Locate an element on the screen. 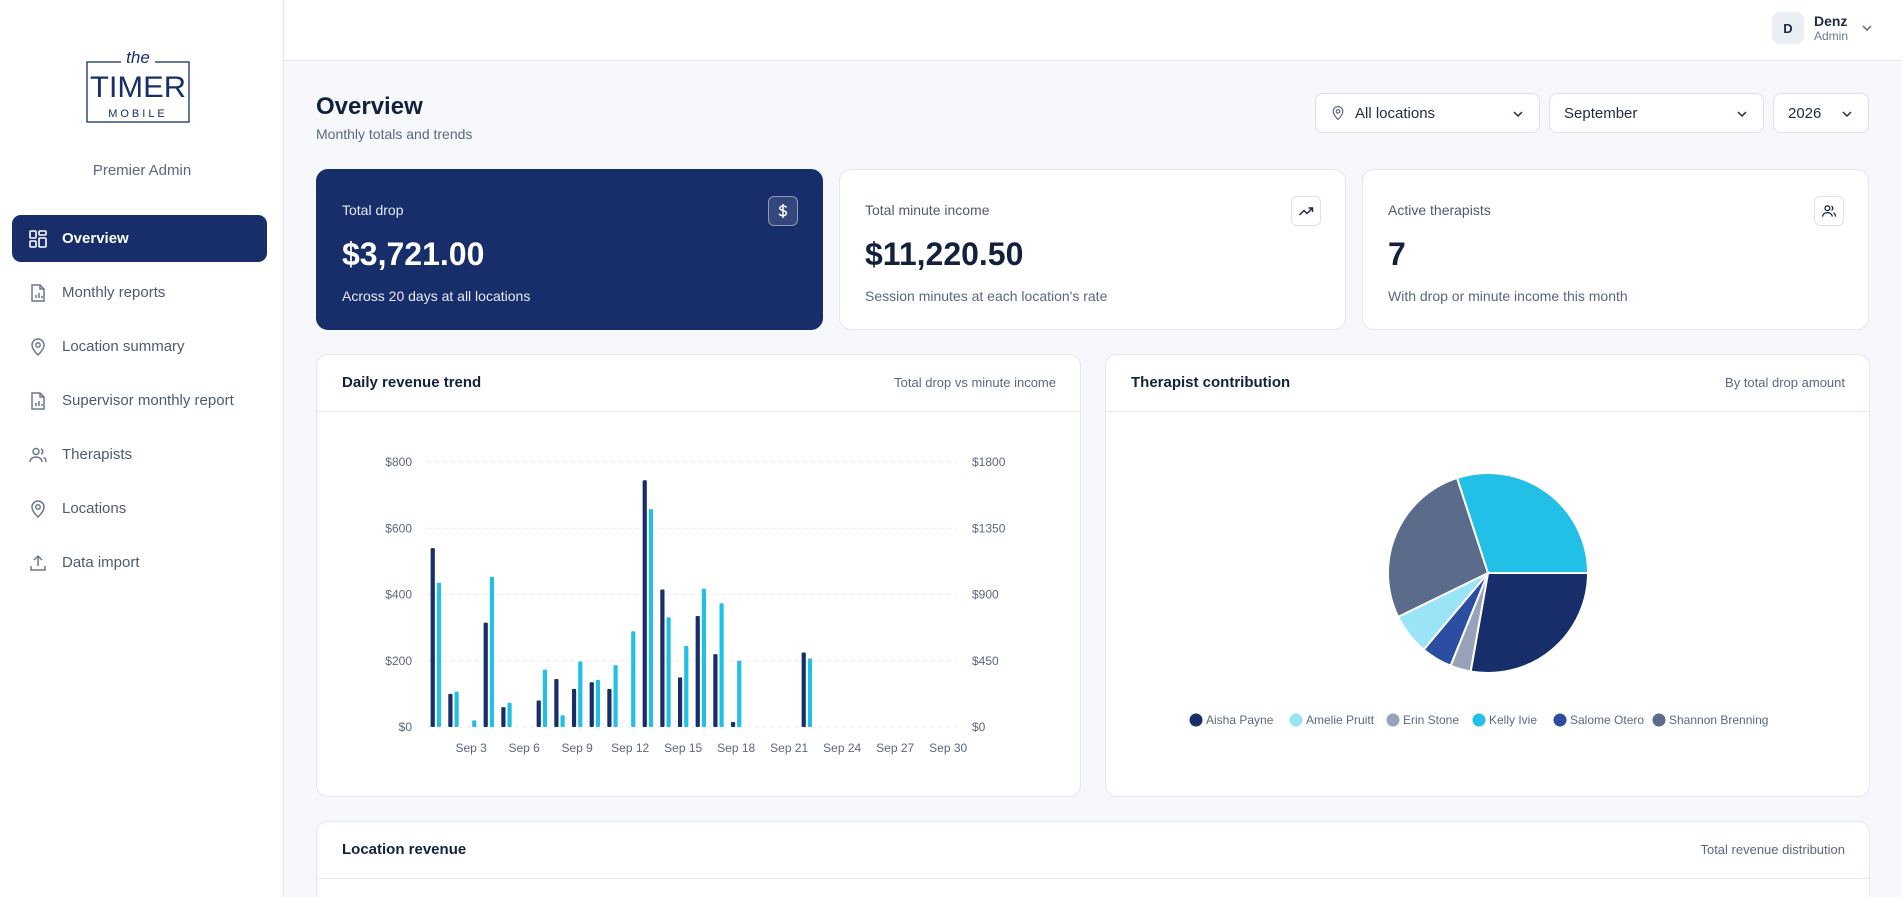 The height and width of the screenshot is (897, 1902). location-select: All locations is located at coordinates (1427, 113).